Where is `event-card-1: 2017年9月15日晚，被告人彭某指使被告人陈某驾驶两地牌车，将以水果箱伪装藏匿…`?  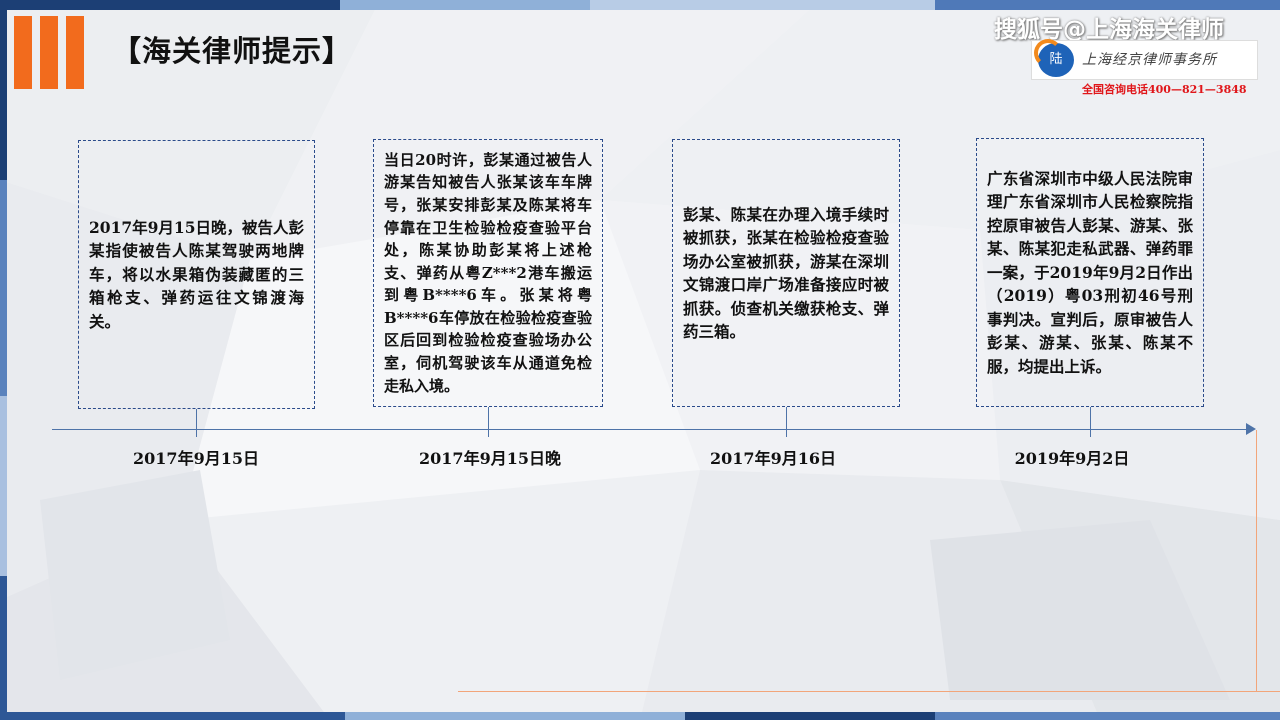 event-card-1: 2017年9月15日晚，被告人彭某指使被告人陈某驾驶两地牌车，将以水果箱伪装藏匿… is located at coordinates (196, 274).